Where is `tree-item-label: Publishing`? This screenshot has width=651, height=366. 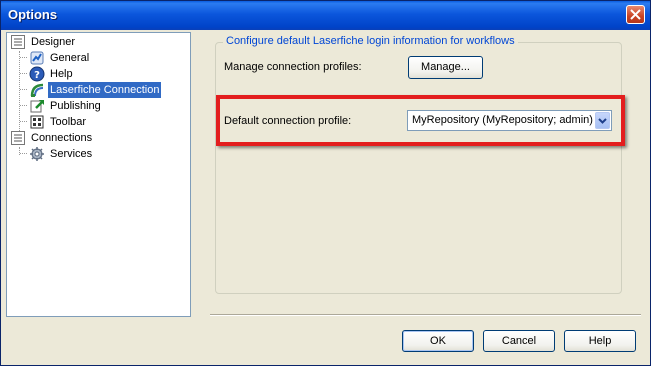
tree-item-label: Publishing is located at coordinates (75, 106).